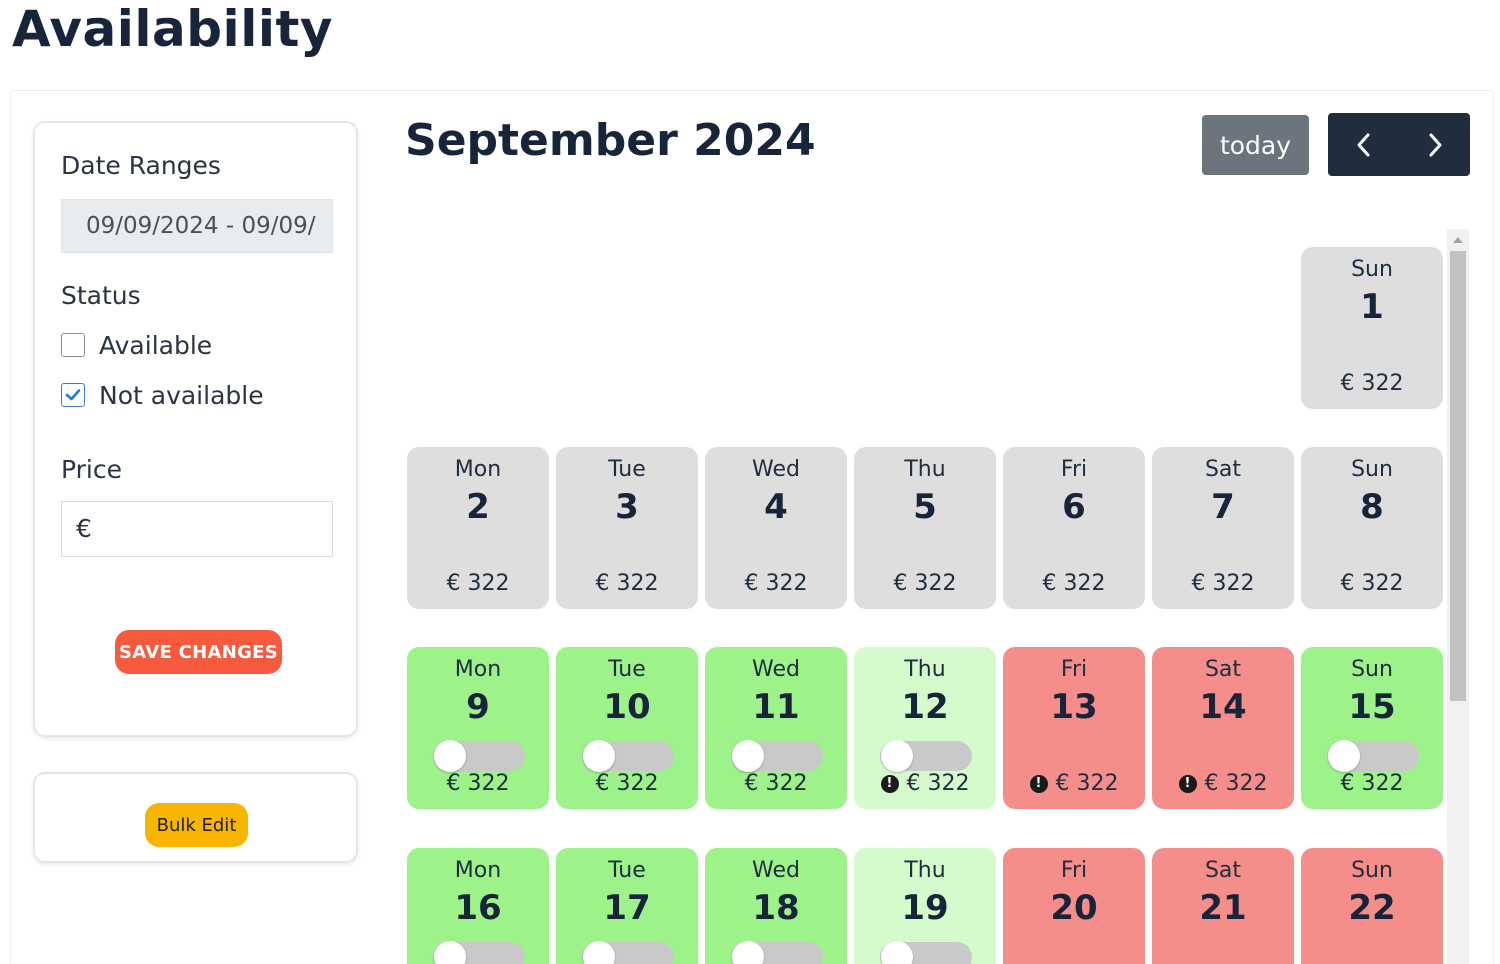 This screenshot has height=964, width=1500. Describe the element at coordinates (478, 906) in the screenshot. I see `day-cell: Mon 16` at that location.